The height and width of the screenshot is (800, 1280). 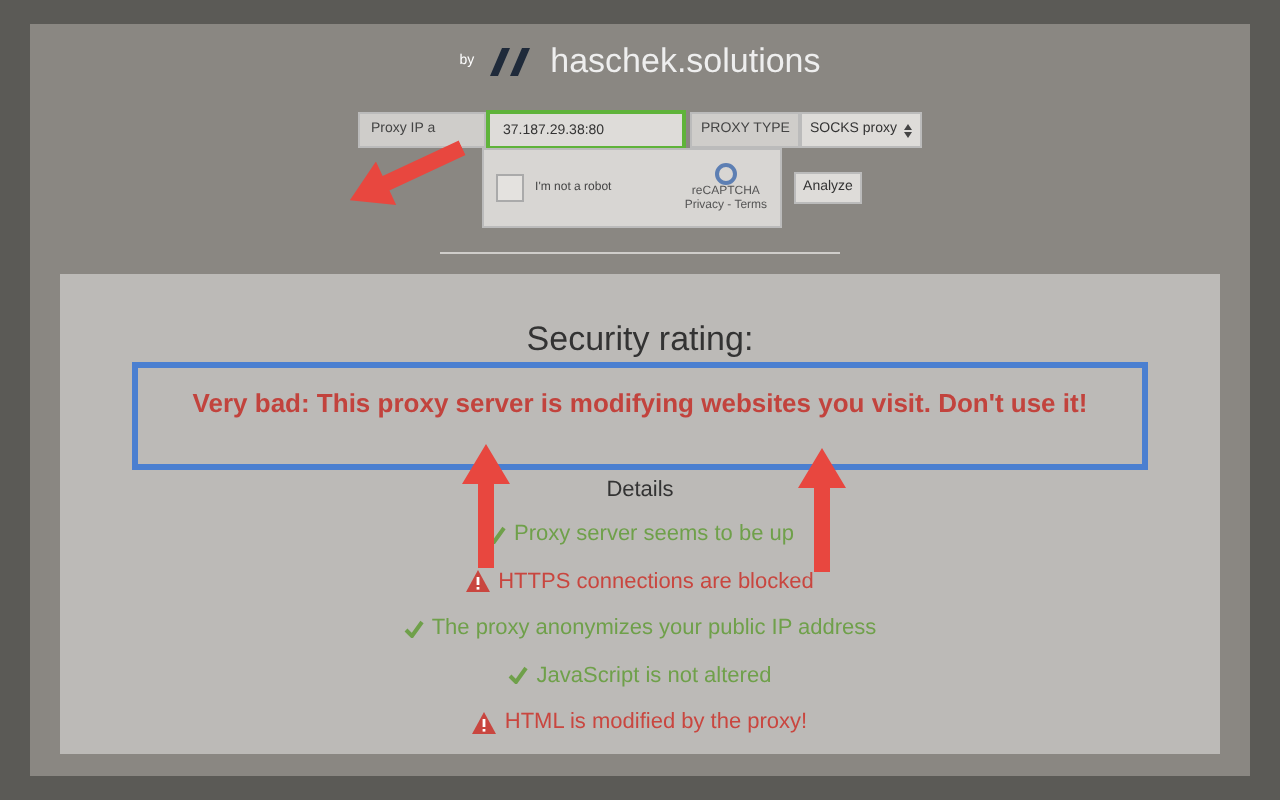 What do you see at coordinates (907, 130) in the screenshot?
I see `updown-caret-icon` at bounding box center [907, 130].